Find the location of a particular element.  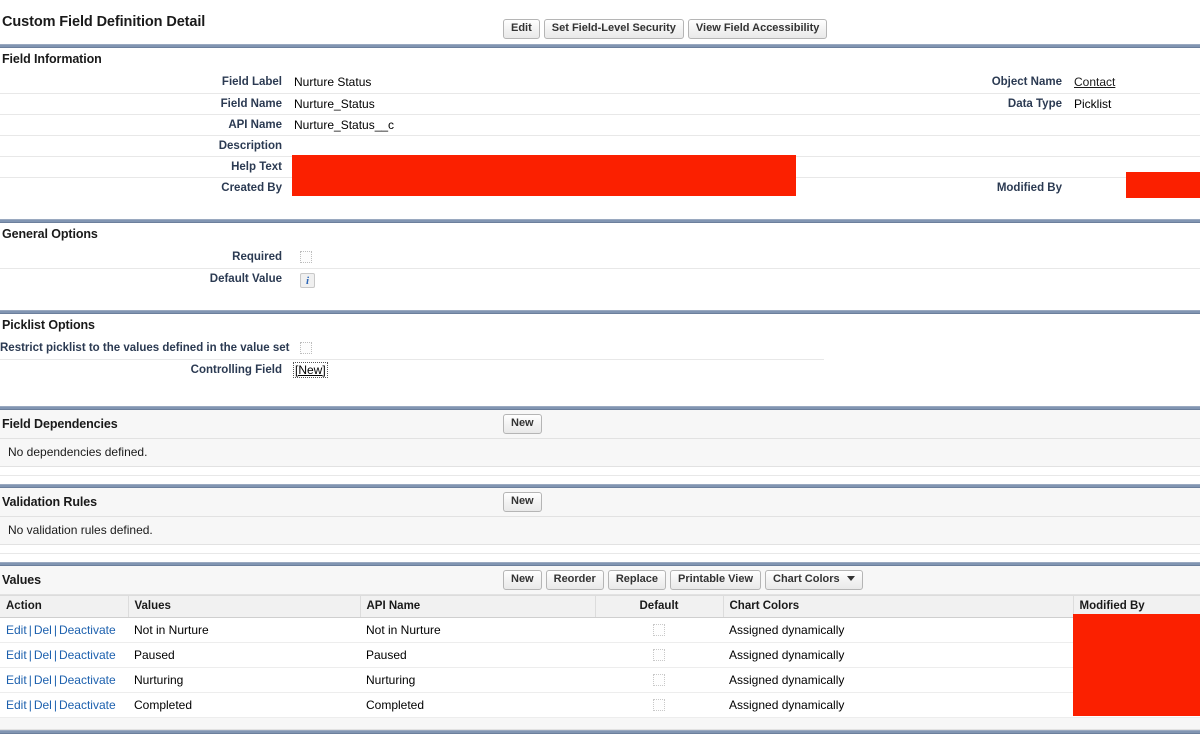

data-type-label: Data Type is located at coordinates (952, 104).